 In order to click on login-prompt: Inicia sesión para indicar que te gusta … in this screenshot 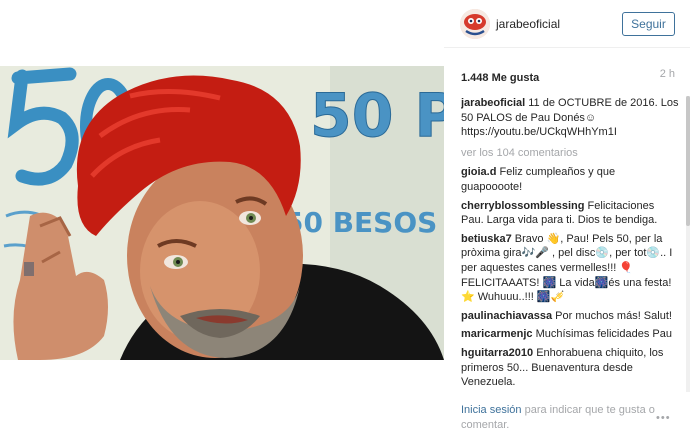, I will do `click(561, 418)`.